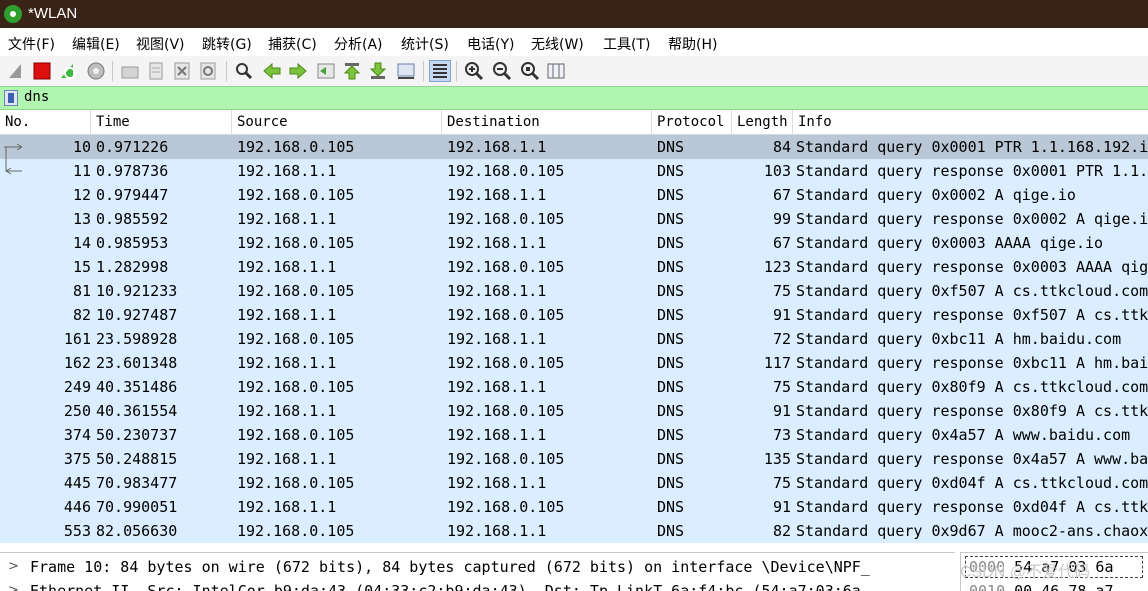 The image size is (1148, 591). What do you see at coordinates (208, 71) in the screenshot?
I see `reload-file-icon` at bounding box center [208, 71].